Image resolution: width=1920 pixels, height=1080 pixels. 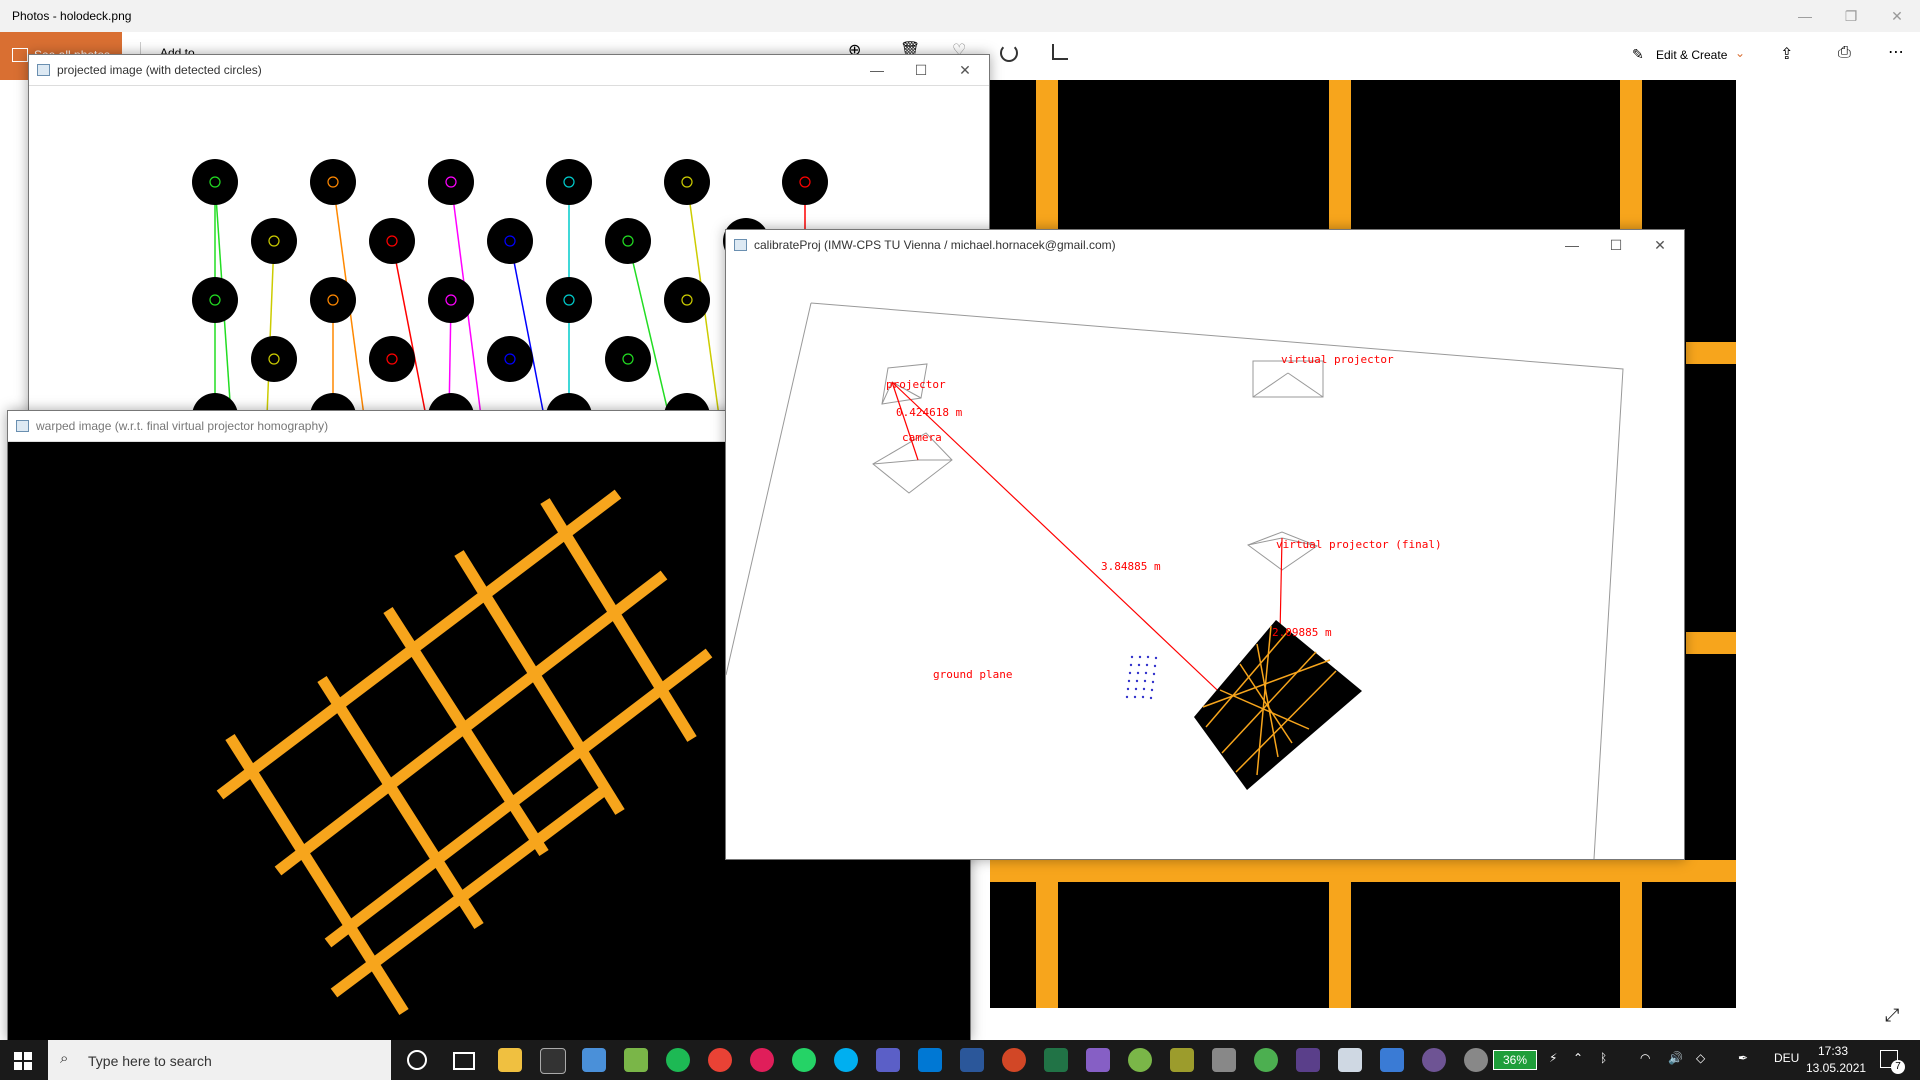 I want to click on photos-app-icon, so click(x=1392, y=1060).